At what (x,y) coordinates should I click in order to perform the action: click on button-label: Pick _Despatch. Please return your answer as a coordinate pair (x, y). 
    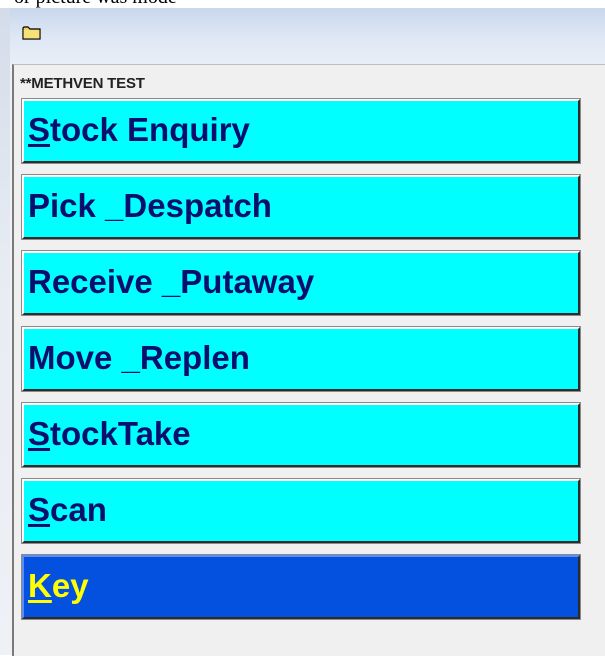
    Looking at the image, I should click on (150, 205).